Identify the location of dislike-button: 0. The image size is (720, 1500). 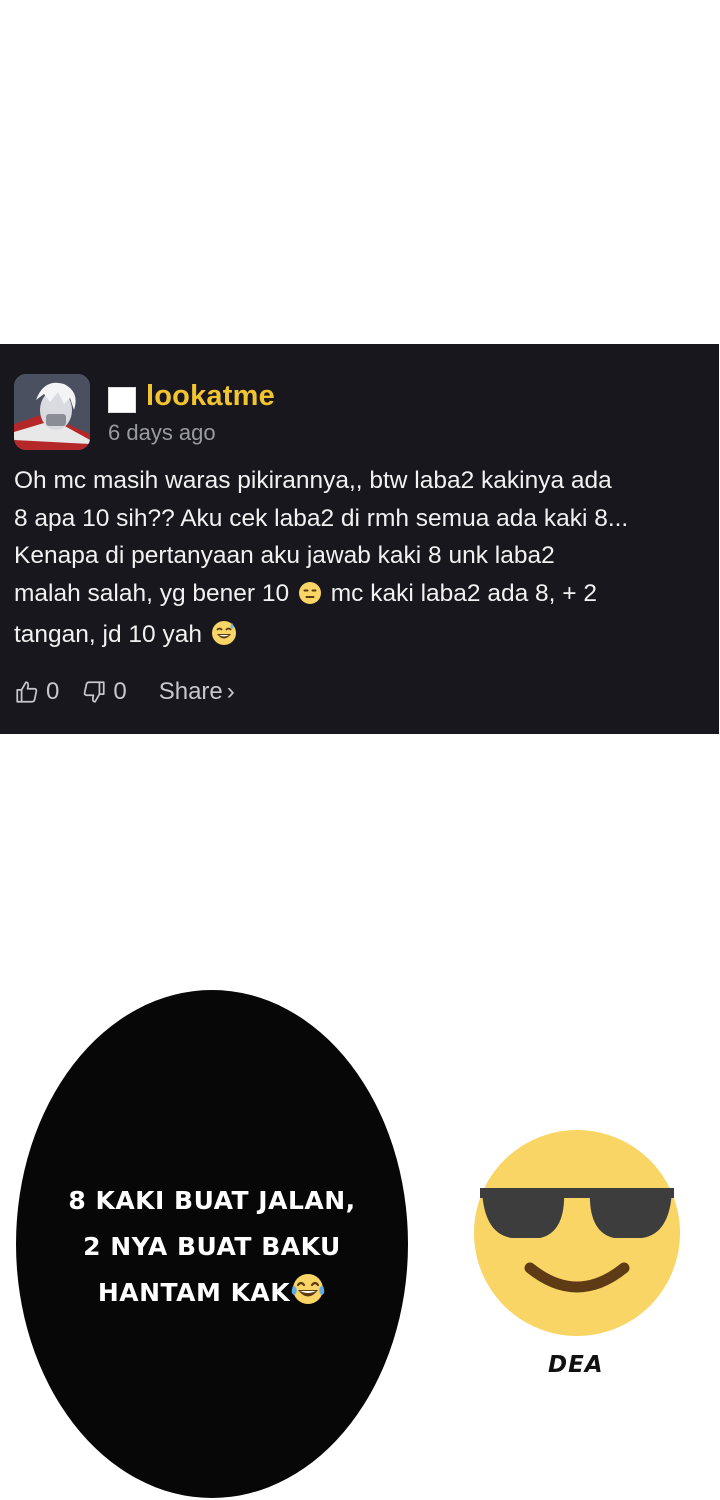
(104, 692).